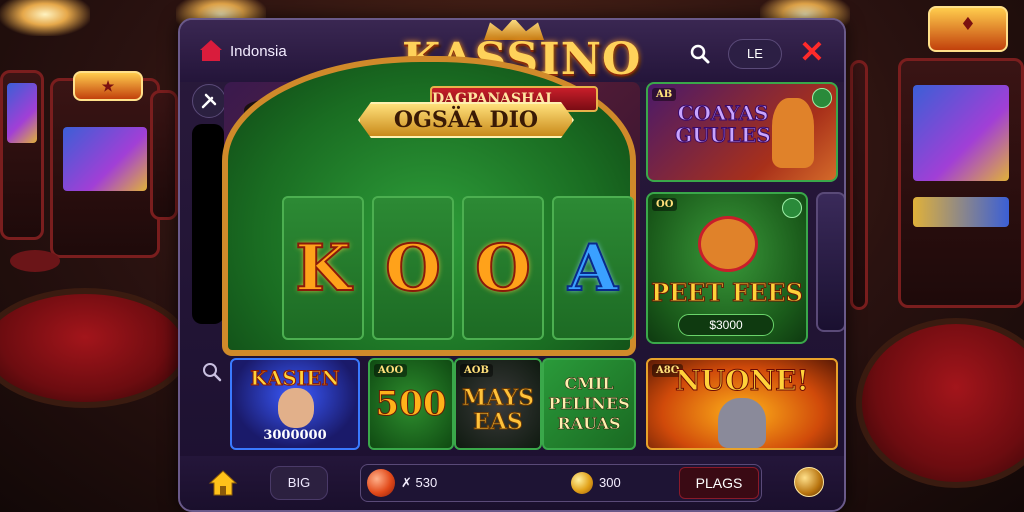 The height and width of the screenshot is (512, 1024). I want to click on bg-stool, so click(35, 261).